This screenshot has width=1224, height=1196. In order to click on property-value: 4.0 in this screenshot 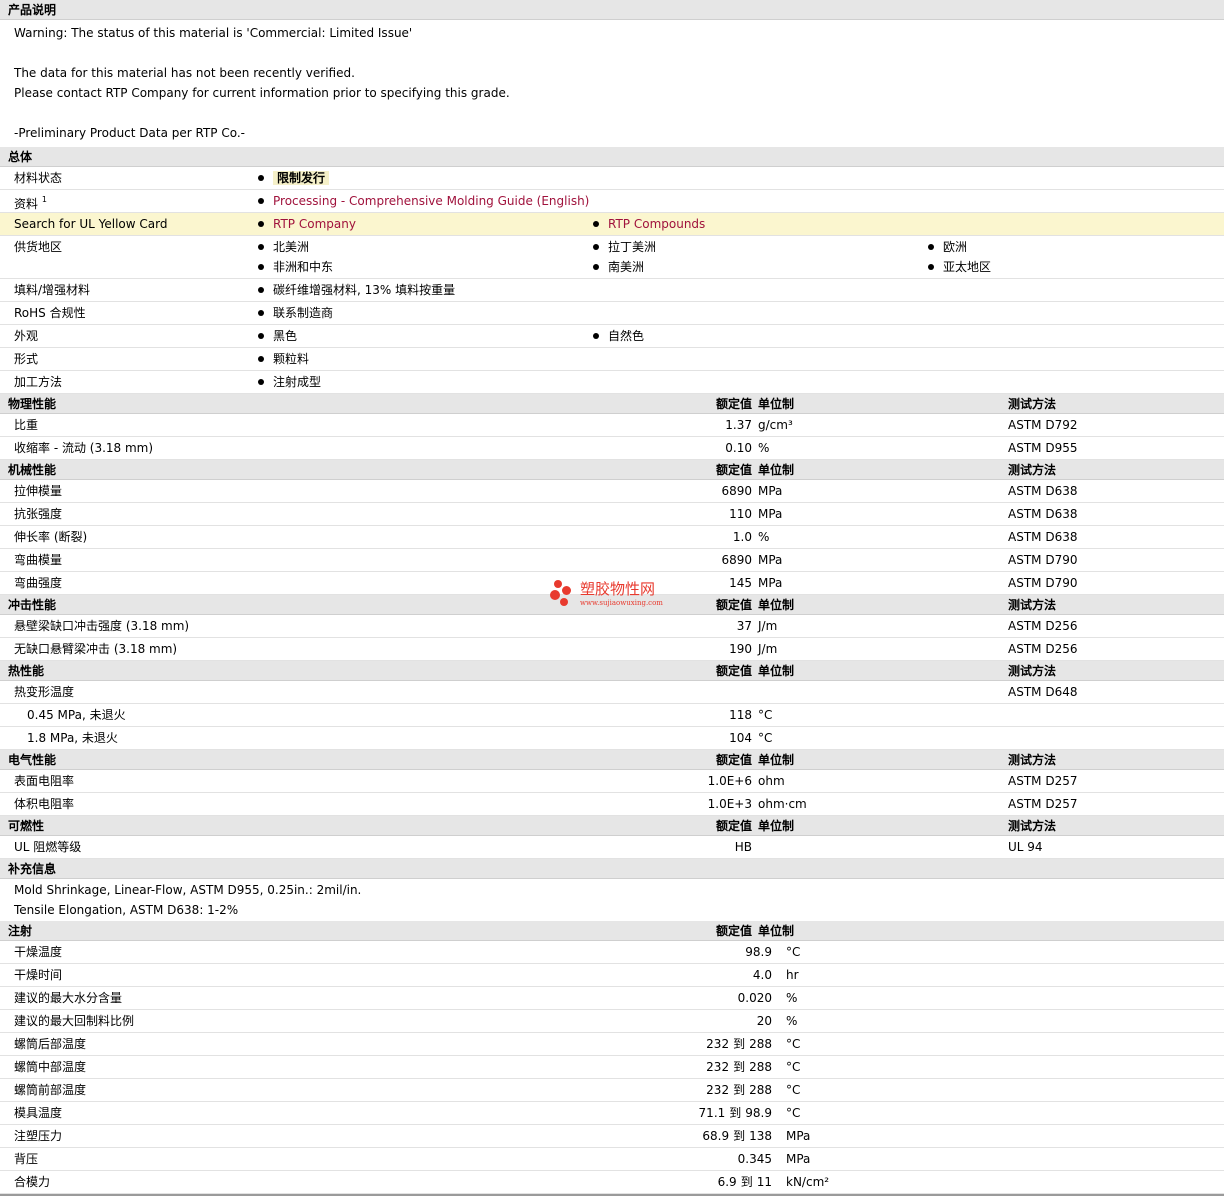, I will do `click(762, 975)`.